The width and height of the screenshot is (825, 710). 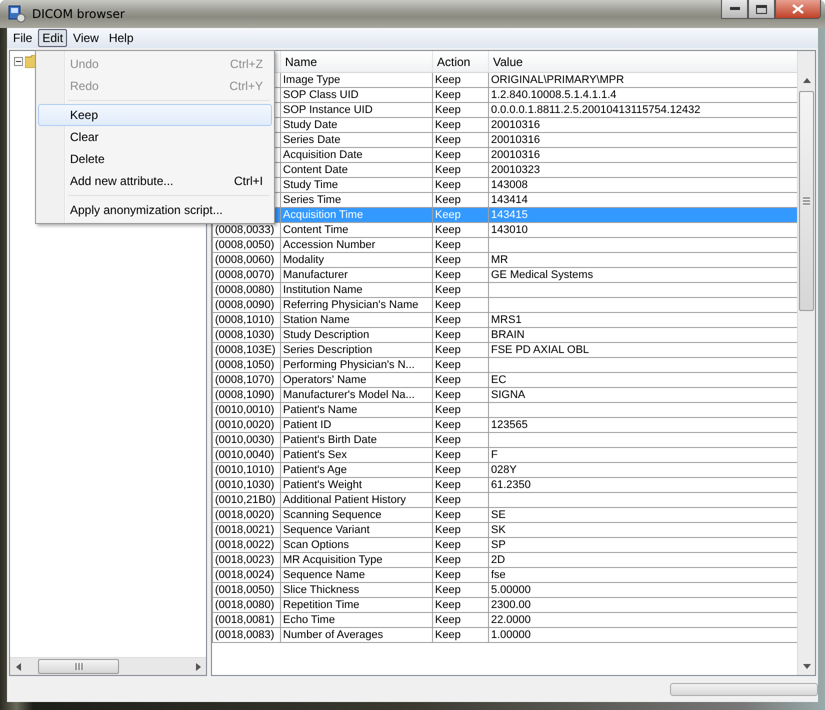 What do you see at coordinates (244, 410) in the screenshot?
I see `tag-cell: (0010,0010)` at bounding box center [244, 410].